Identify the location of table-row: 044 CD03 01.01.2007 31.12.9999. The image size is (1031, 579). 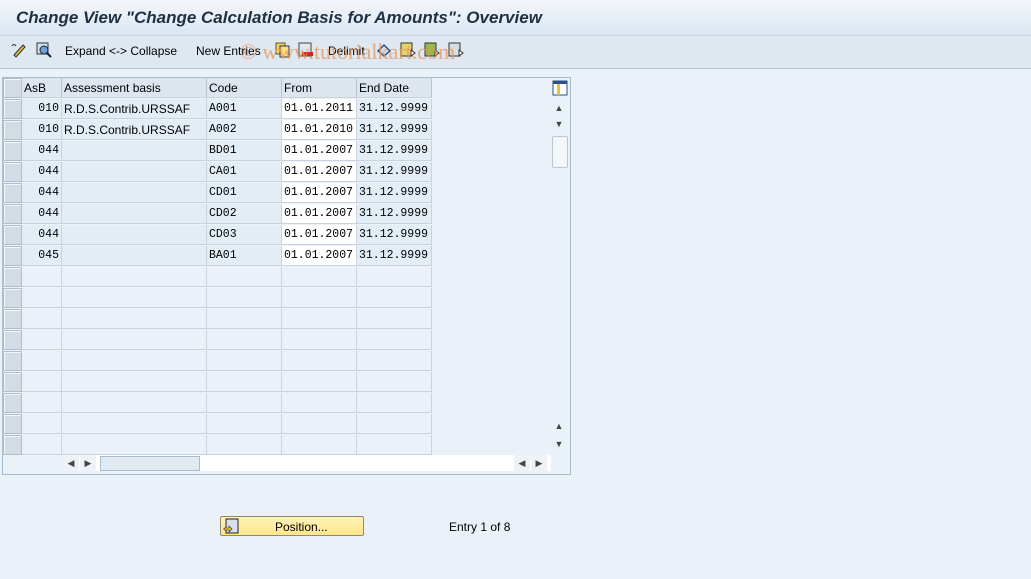
(218, 235).